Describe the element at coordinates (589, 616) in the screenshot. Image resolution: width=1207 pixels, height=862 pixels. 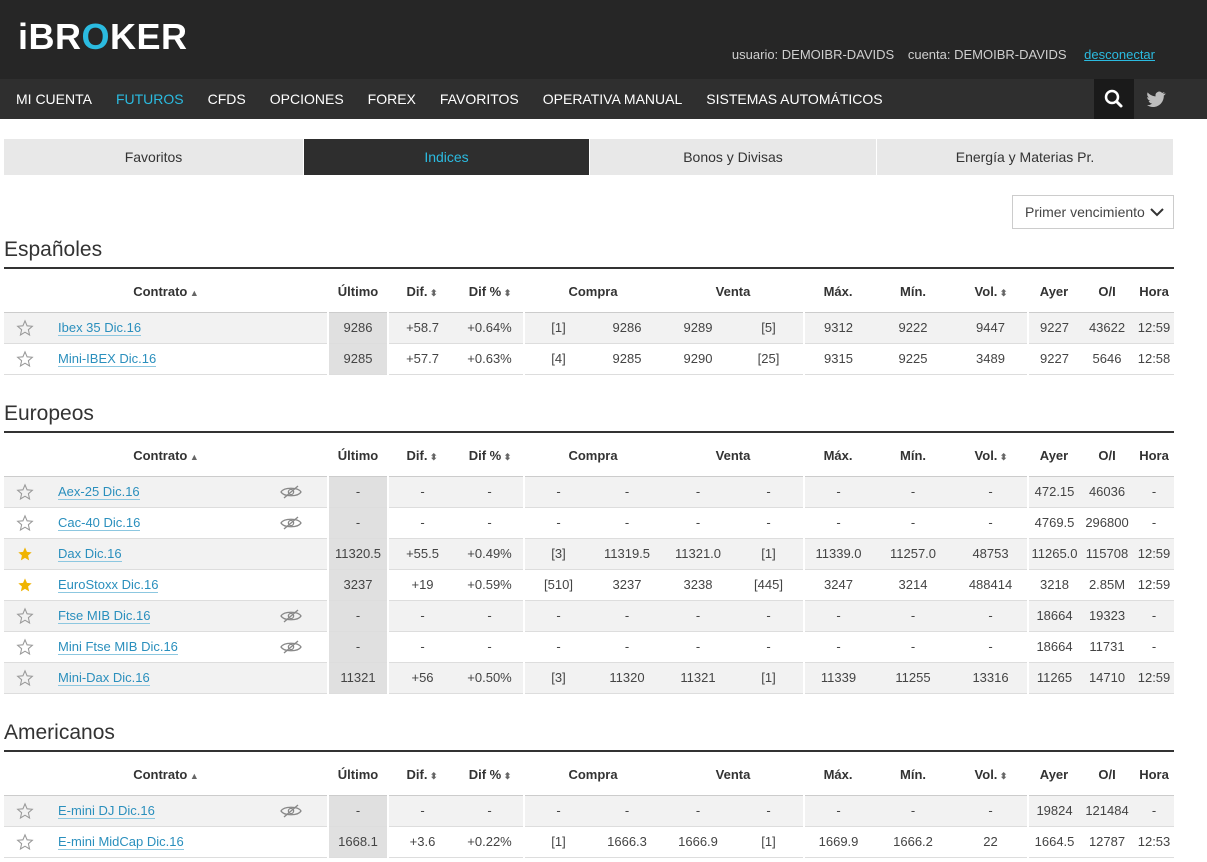
I see `table-row: Ftse MIB Dic.16- - - - - - - - - -18664 19323-` at that location.